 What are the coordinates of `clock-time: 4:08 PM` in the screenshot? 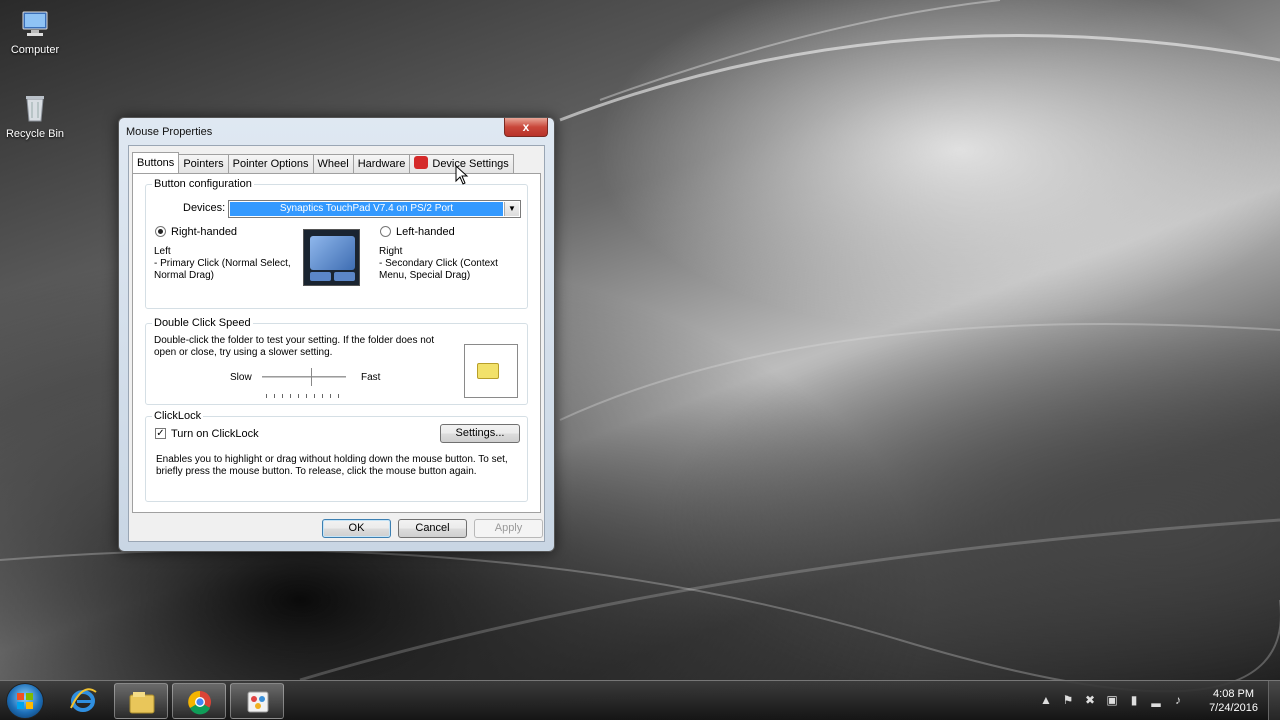 It's located at (1234, 694).